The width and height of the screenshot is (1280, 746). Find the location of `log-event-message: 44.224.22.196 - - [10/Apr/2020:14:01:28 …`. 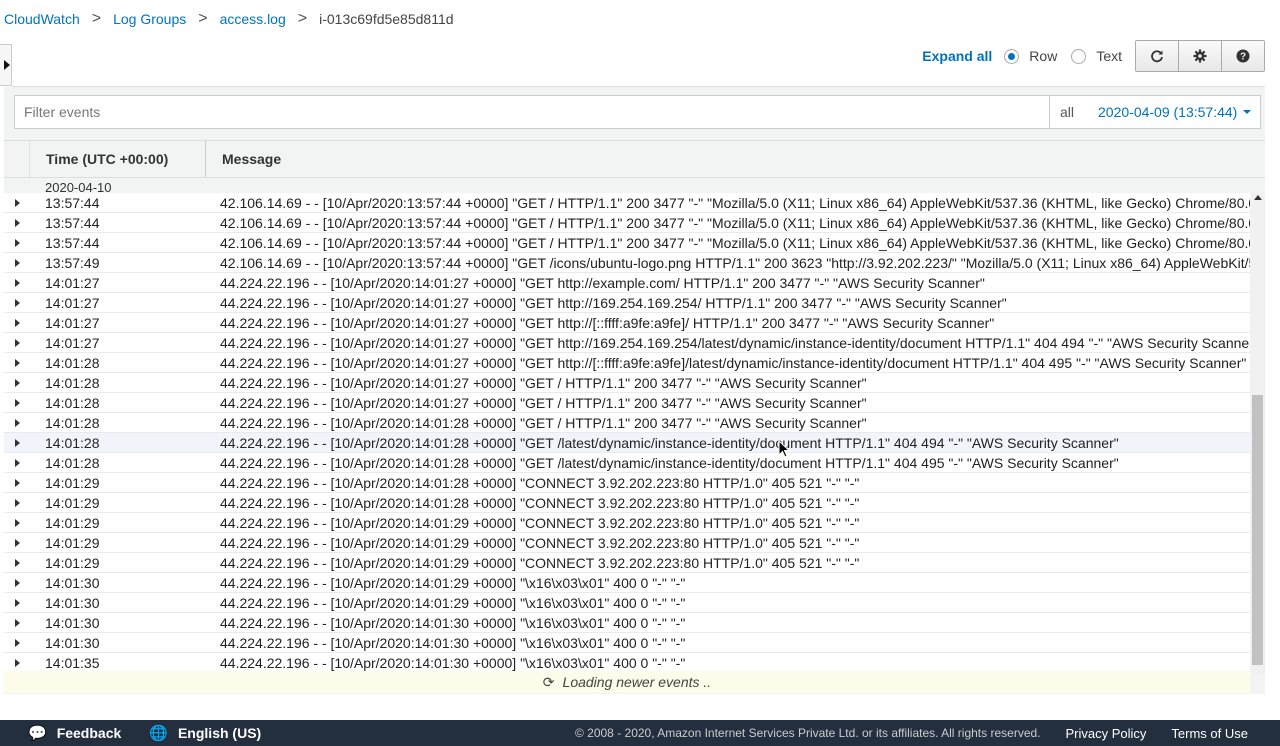

log-event-message: 44.224.22.196 - - [10/Apr/2020:14:01:28 … is located at coordinates (540, 502).